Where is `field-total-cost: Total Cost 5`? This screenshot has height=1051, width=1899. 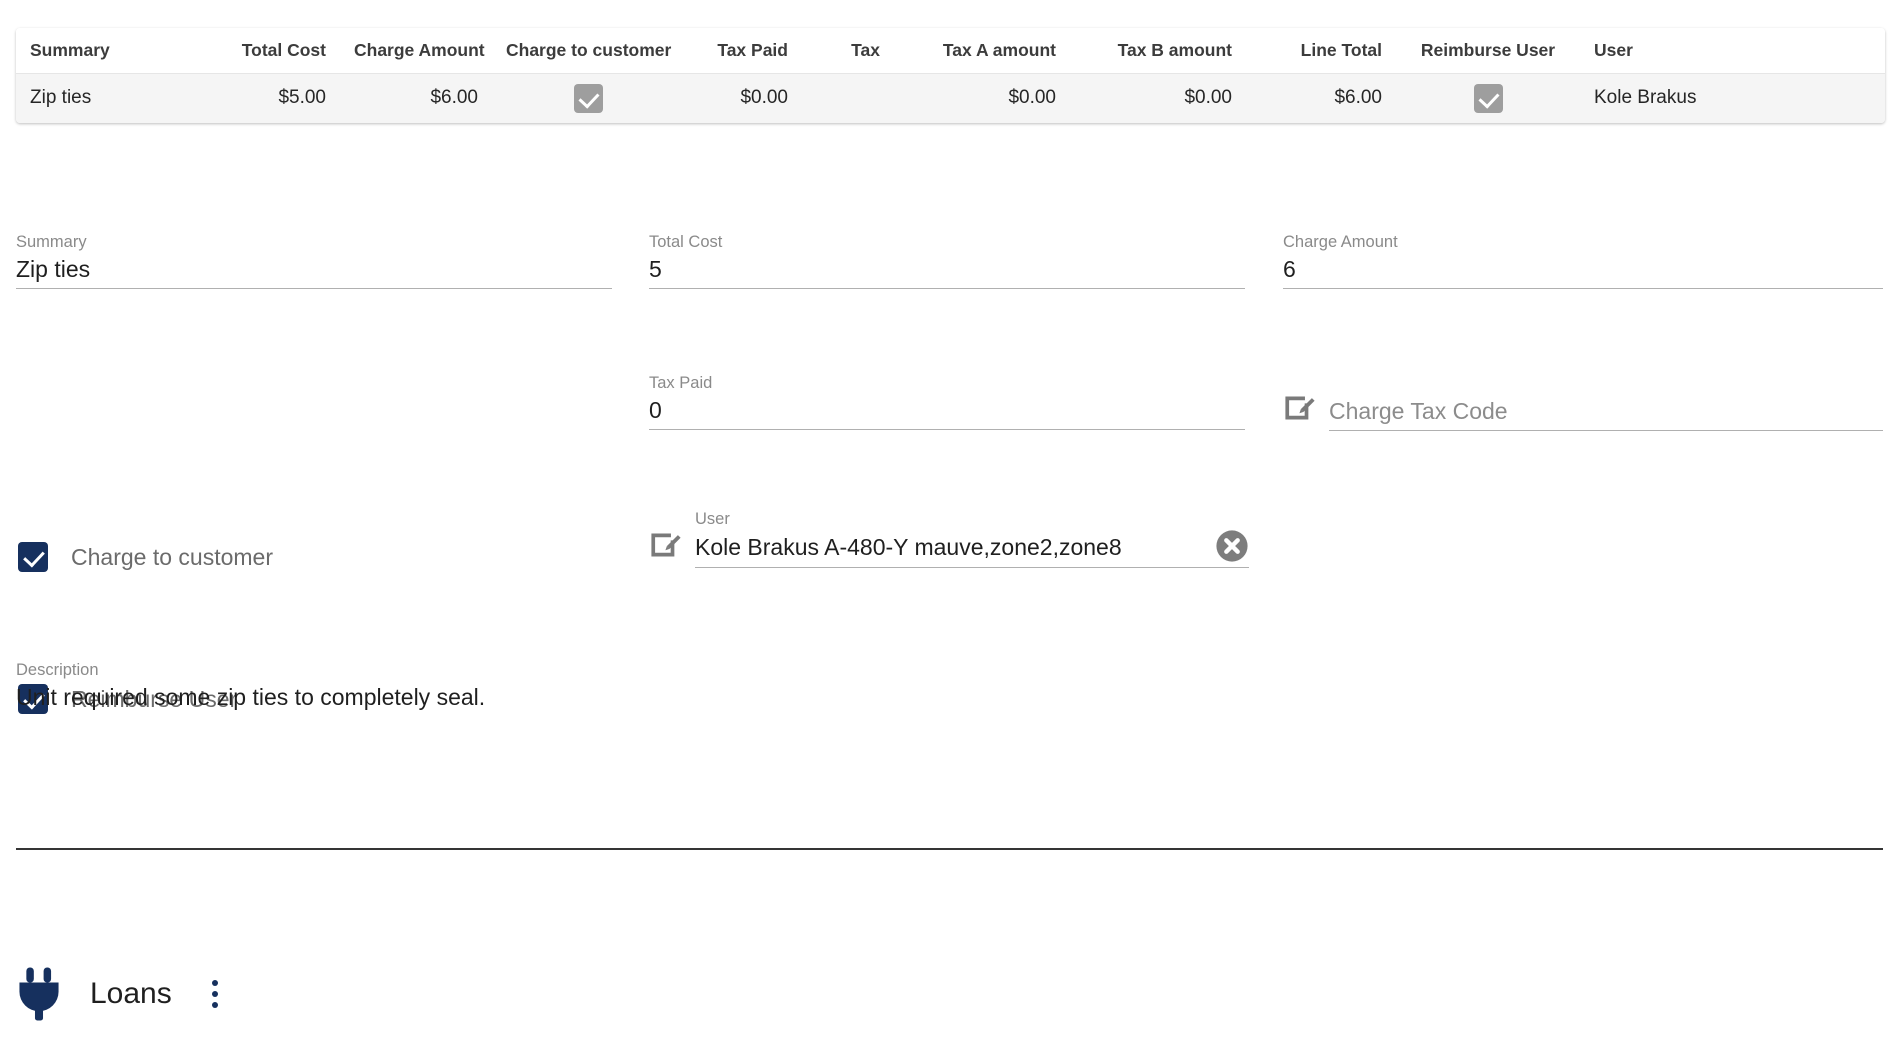
field-total-cost: Total Cost 5 is located at coordinates (947, 260).